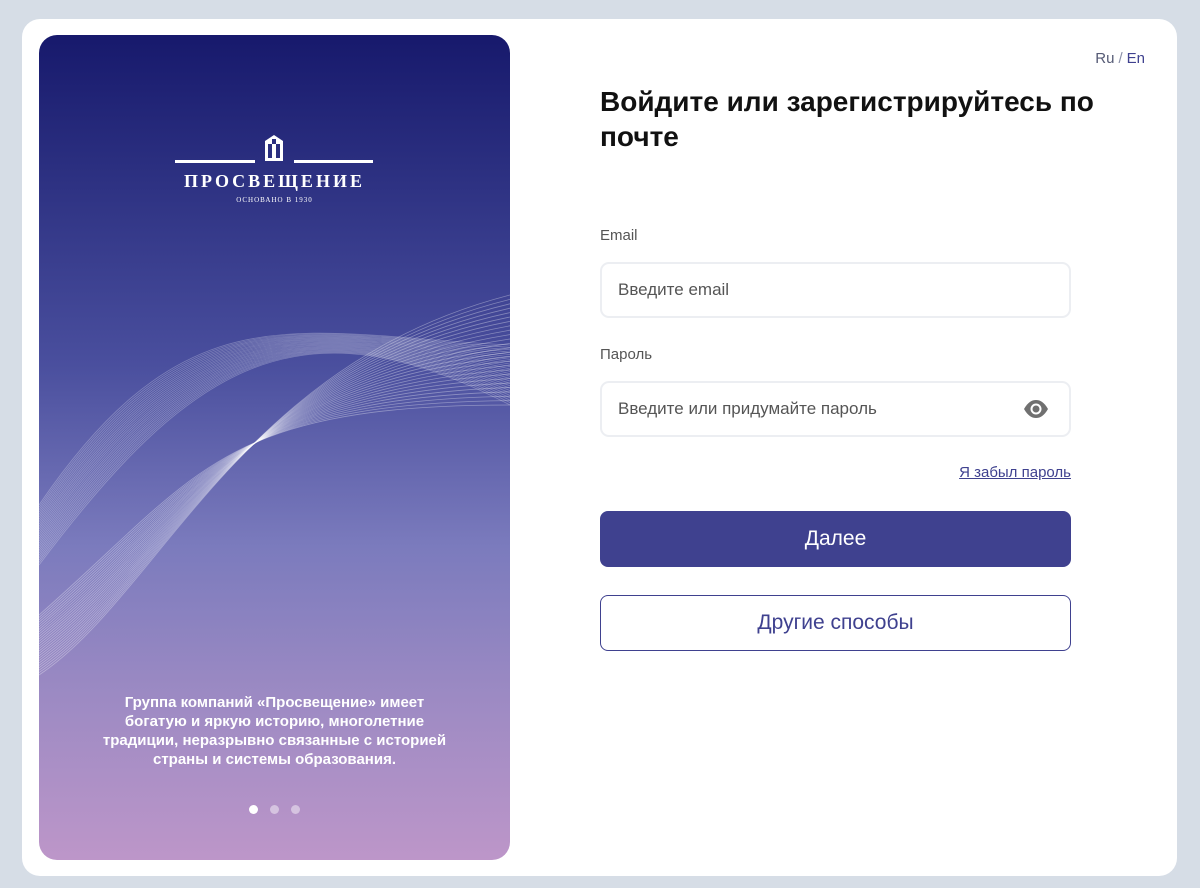  What do you see at coordinates (1015, 472) in the screenshot?
I see `forgot-password-link: Я забыл пароль` at bounding box center [1015, 472].